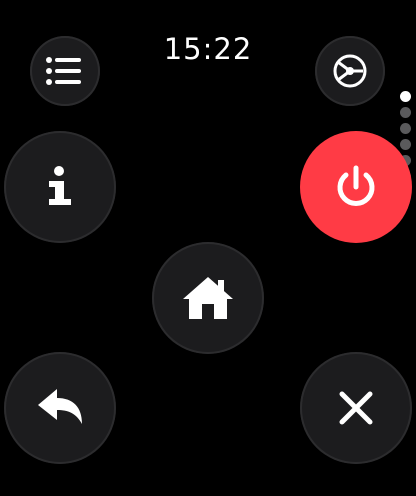 The width and height of the screenshot is (416, 496). I want to click on close-button, so click(356, 408).